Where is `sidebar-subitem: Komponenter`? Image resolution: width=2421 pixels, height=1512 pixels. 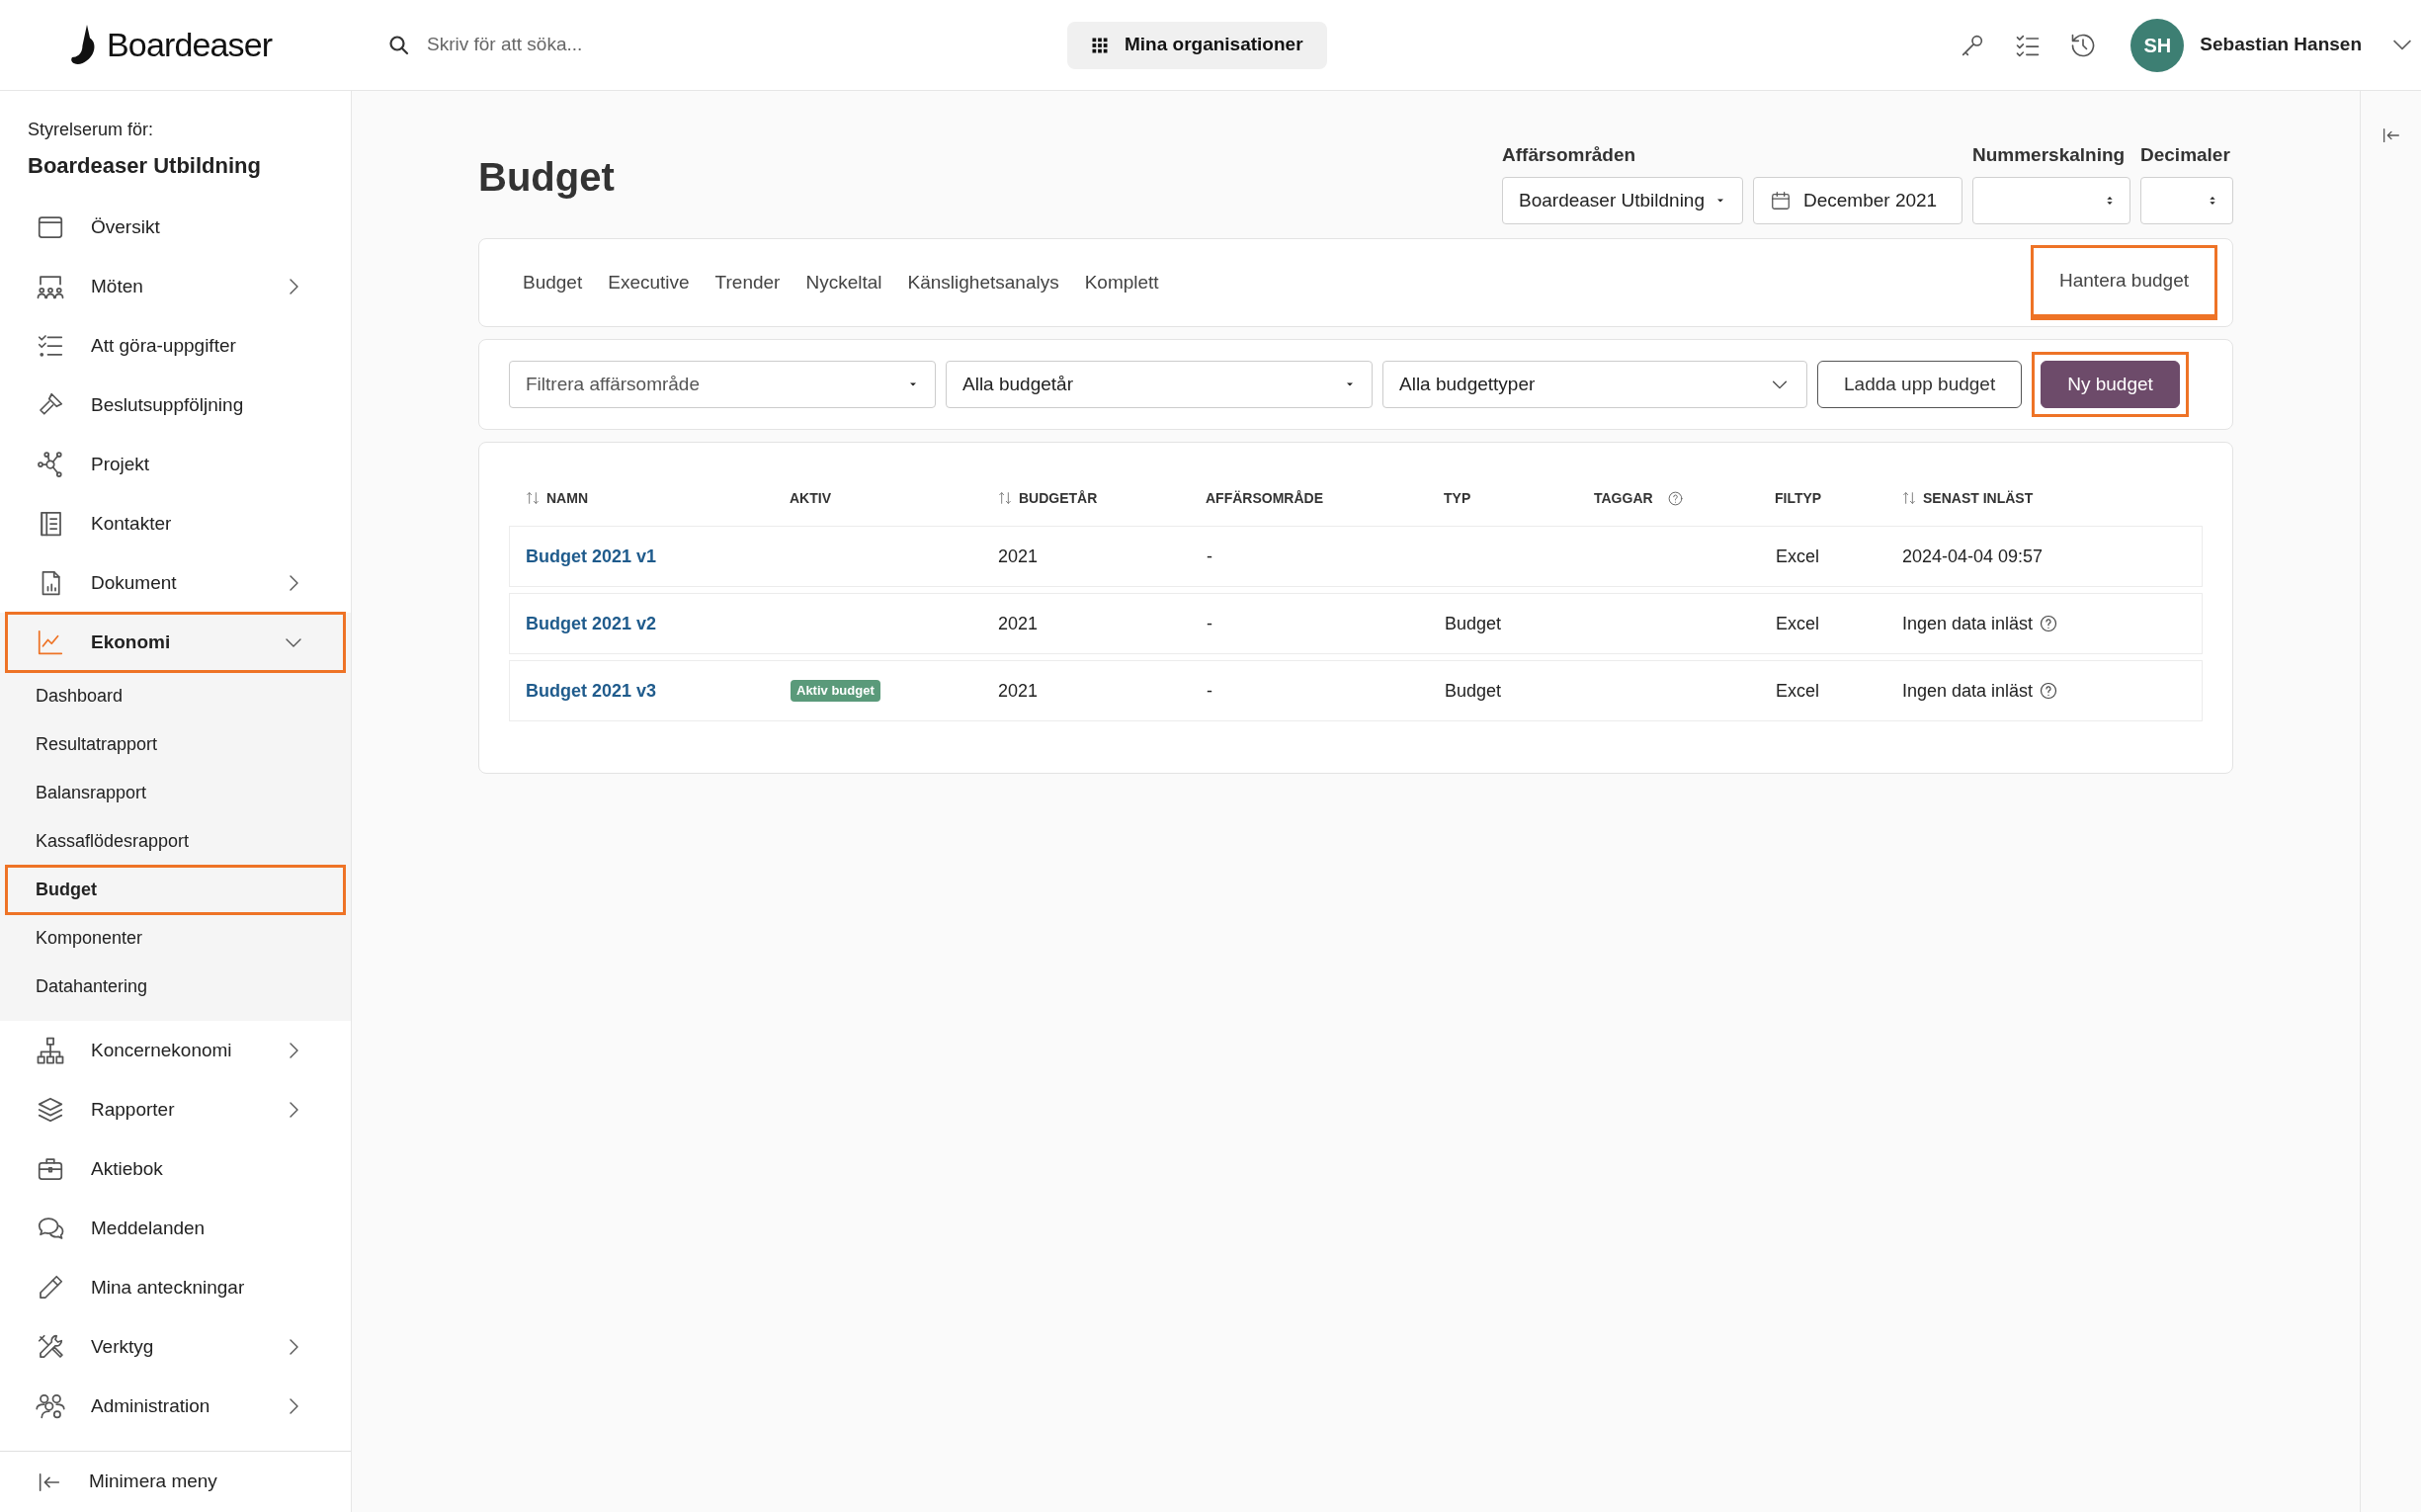
sidebar-subitem: Komponenter is located at coordinates (176, 938).